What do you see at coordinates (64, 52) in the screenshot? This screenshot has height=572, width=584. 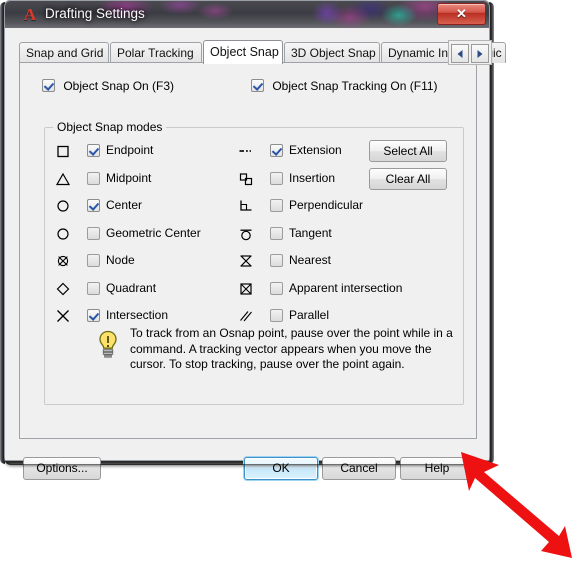 I see `tab-snap-and-grid: Snap and Grid` at bounding box center [64, 52].